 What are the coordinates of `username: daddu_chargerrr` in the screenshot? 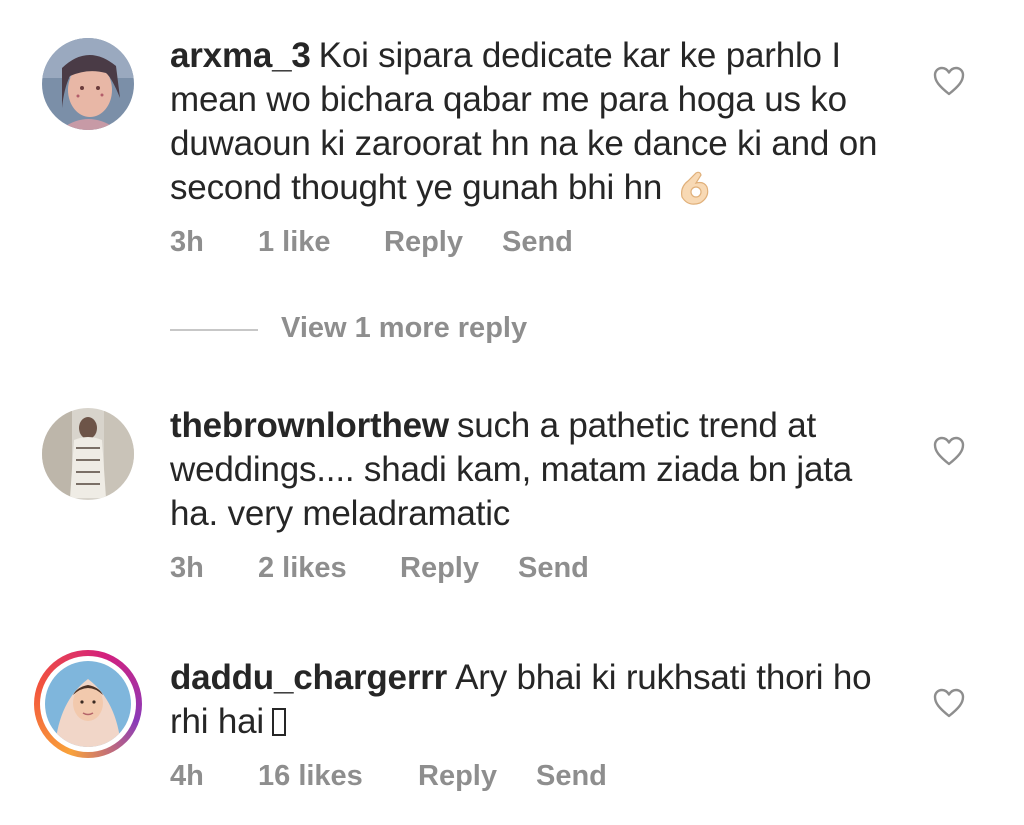 It's located at (308, 677).